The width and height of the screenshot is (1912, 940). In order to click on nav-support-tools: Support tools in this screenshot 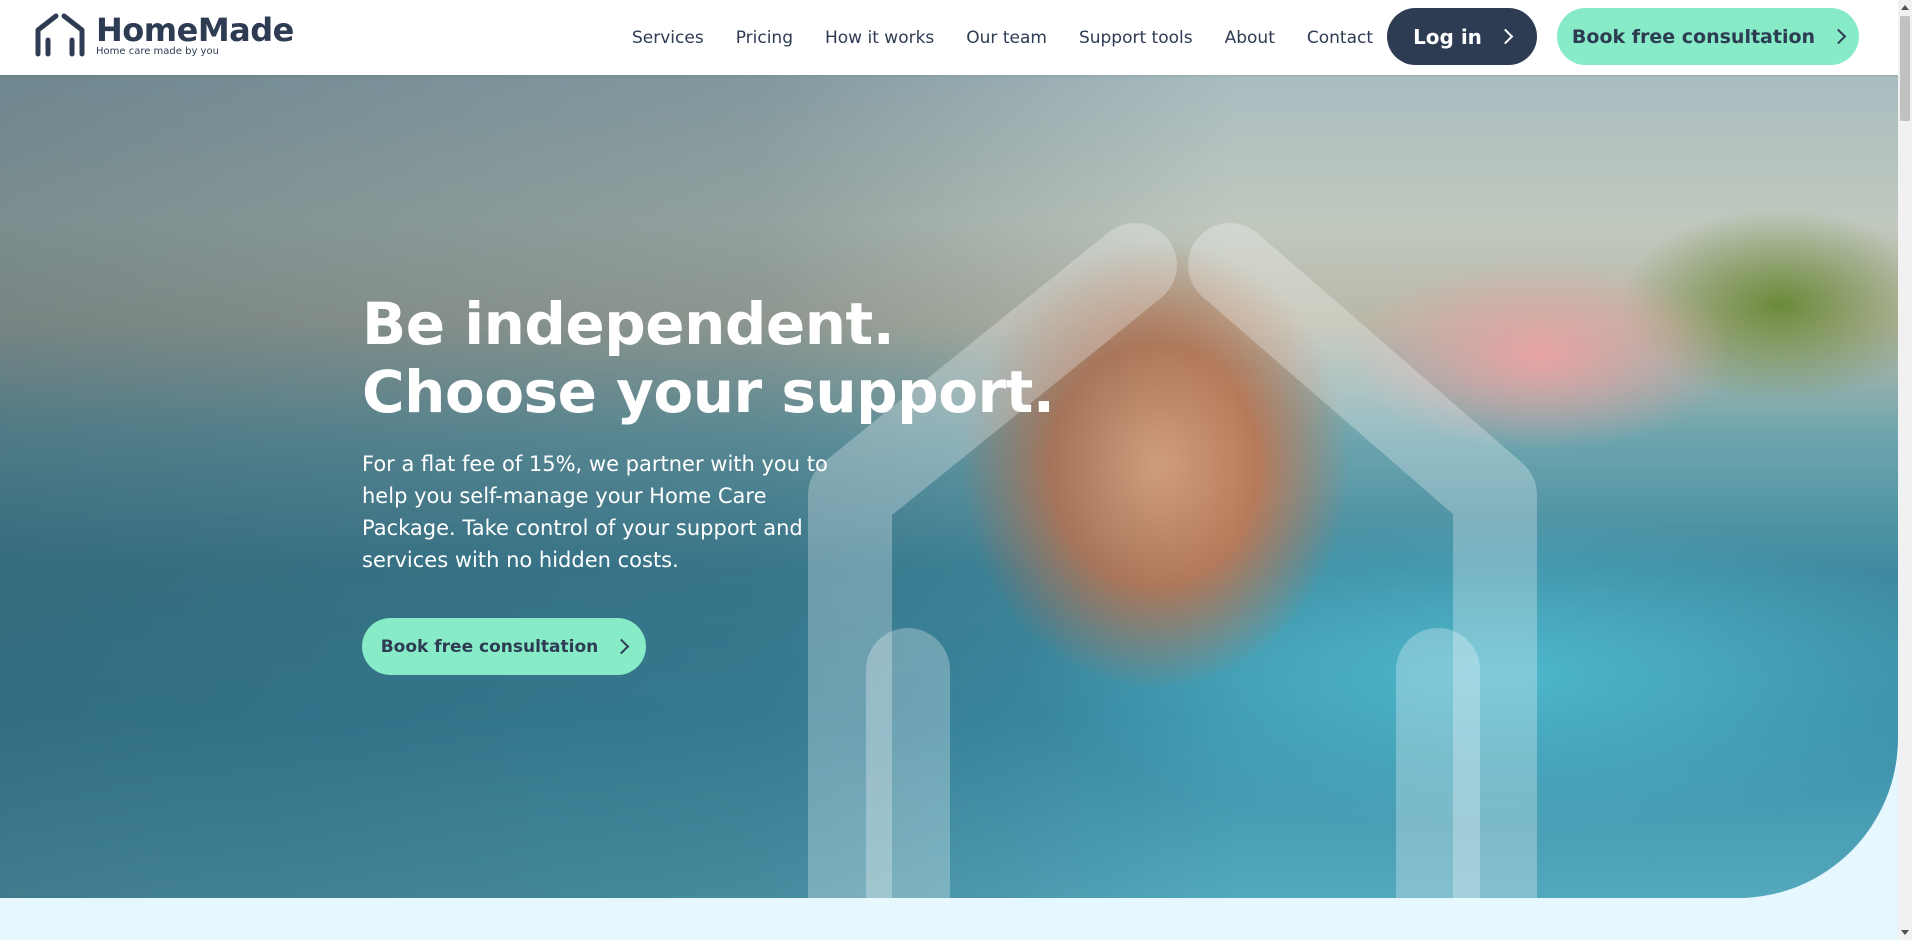, I will do `click(1136, 38)`.